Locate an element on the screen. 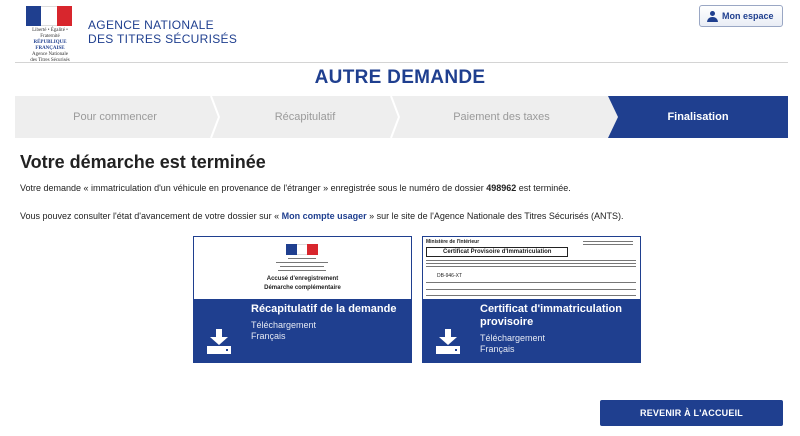  step-recapitulatif: Récapitulatif is located at coordinates (305, 117).